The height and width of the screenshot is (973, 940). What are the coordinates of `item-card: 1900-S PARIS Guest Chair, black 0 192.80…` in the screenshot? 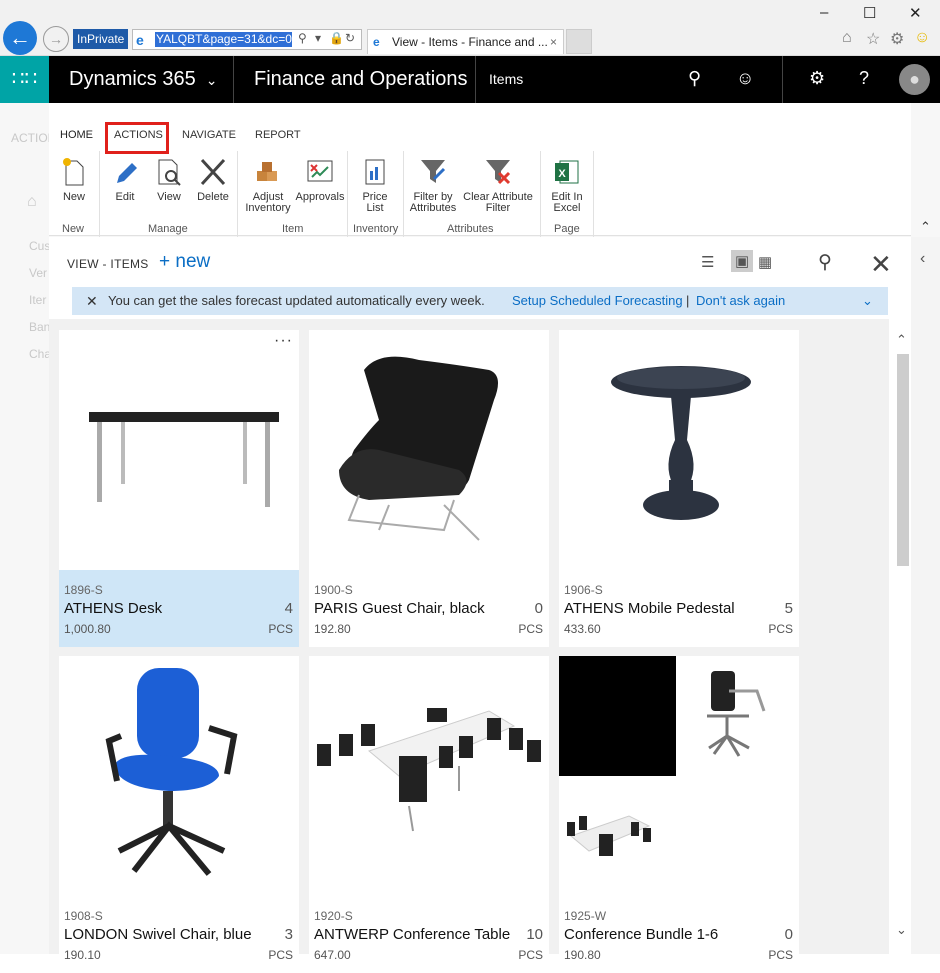 It's located at (429, 488).